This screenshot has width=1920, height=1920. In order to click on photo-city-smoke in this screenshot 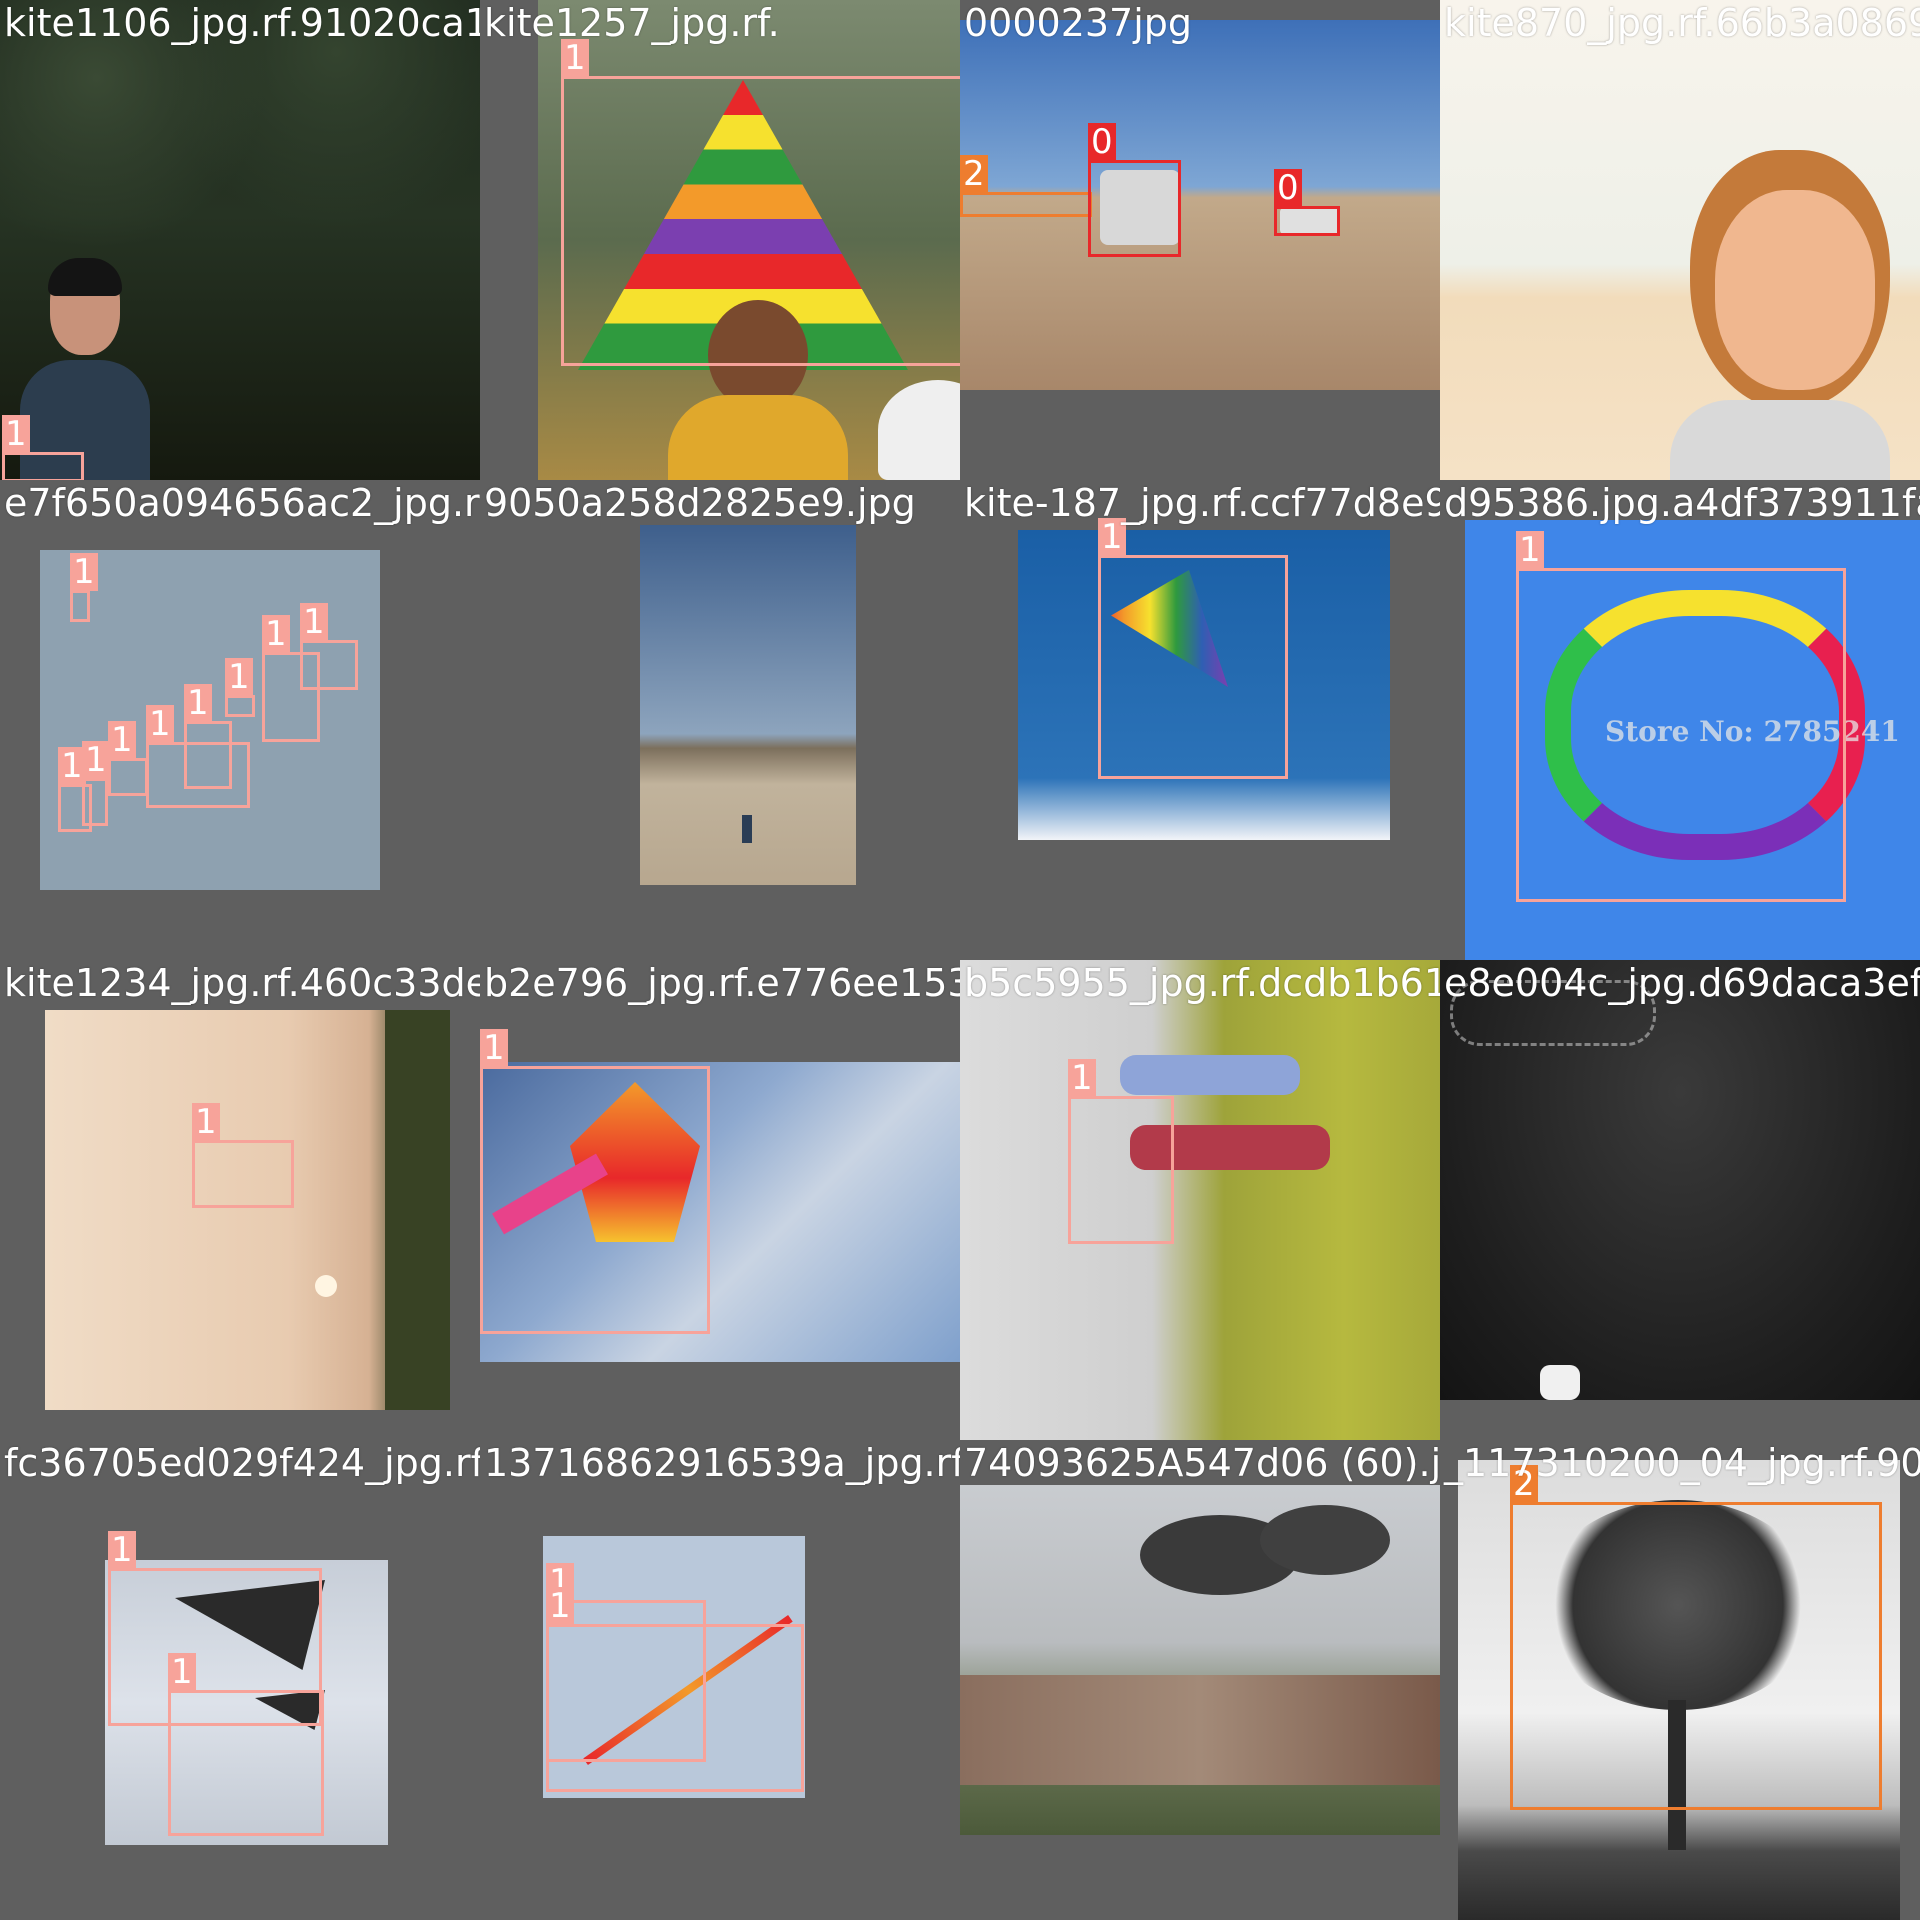, I will do `click(1200, 1660)`.